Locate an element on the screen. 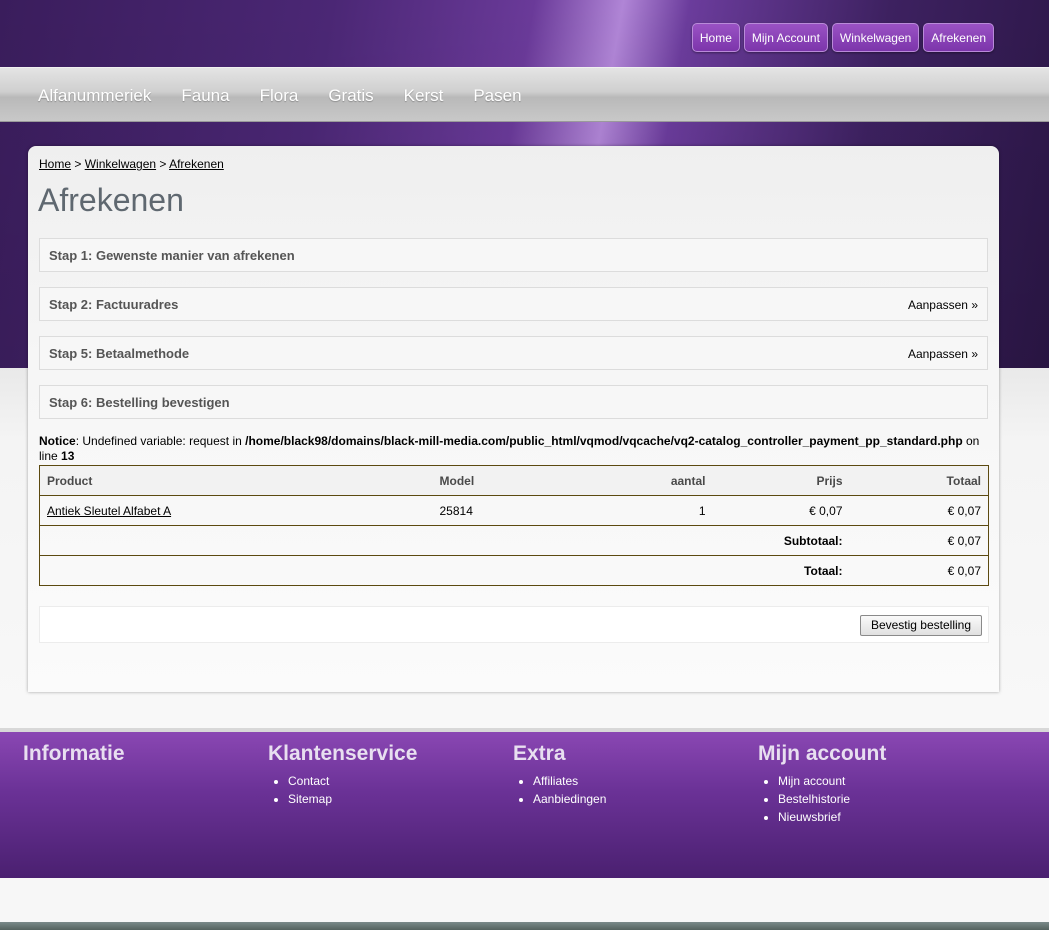  notice-label: Notice is located at coordinates (57, 441).